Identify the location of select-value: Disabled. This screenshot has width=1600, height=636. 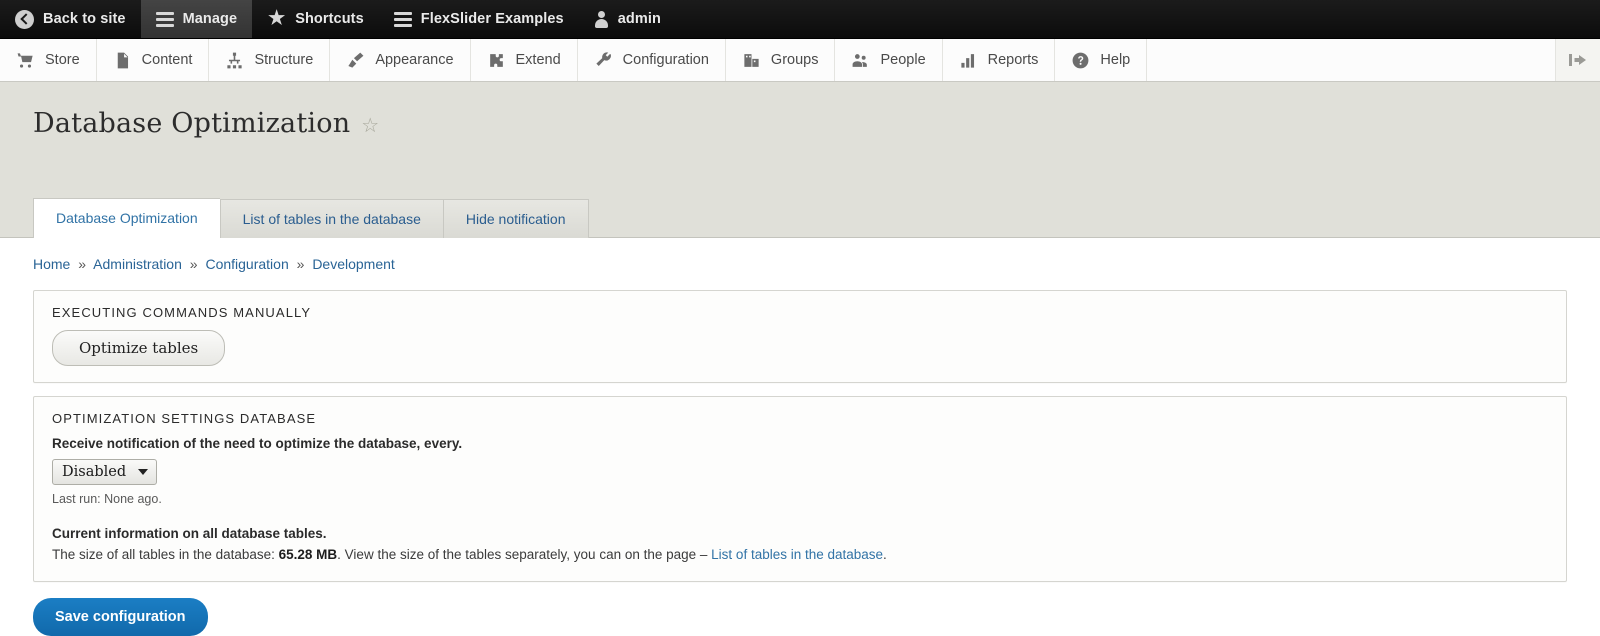
(94, 472).